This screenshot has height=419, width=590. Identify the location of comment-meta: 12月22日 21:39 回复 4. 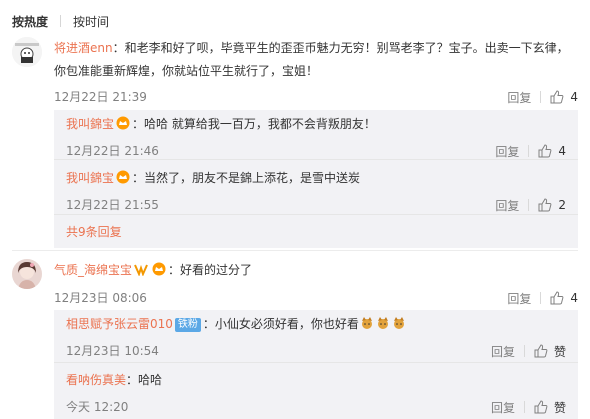
(316, 97).